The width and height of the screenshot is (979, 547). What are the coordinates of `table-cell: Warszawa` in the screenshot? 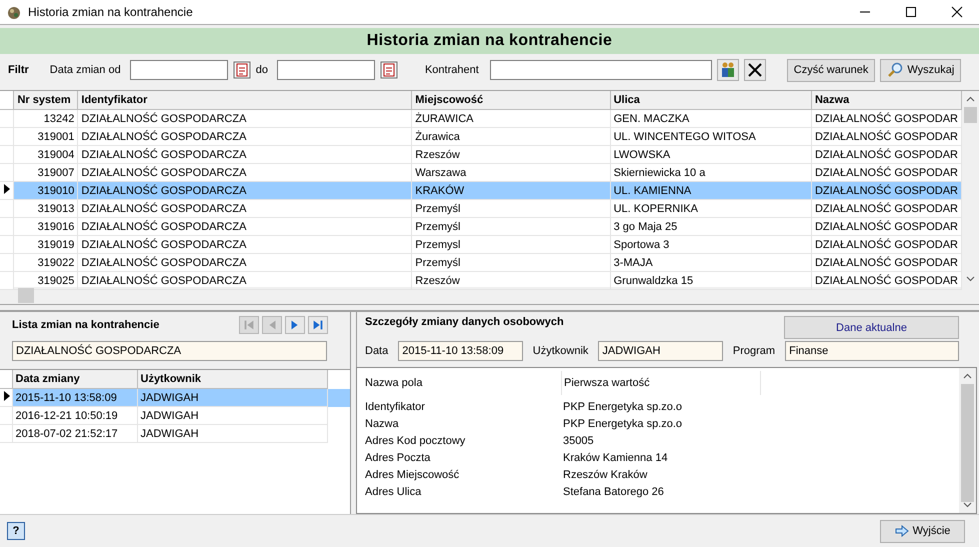 It's located at (440, 172).